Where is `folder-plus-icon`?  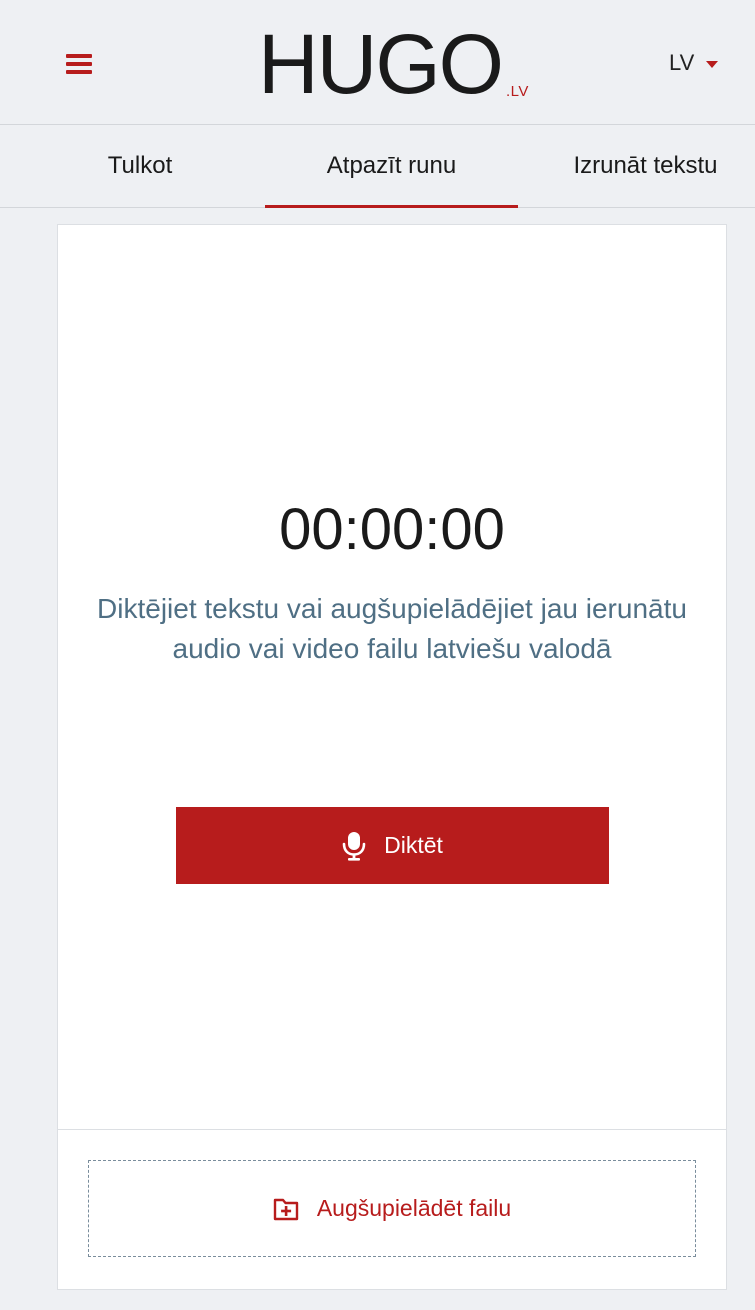
folder-plus-icon is located at coordinates (286, 1209).